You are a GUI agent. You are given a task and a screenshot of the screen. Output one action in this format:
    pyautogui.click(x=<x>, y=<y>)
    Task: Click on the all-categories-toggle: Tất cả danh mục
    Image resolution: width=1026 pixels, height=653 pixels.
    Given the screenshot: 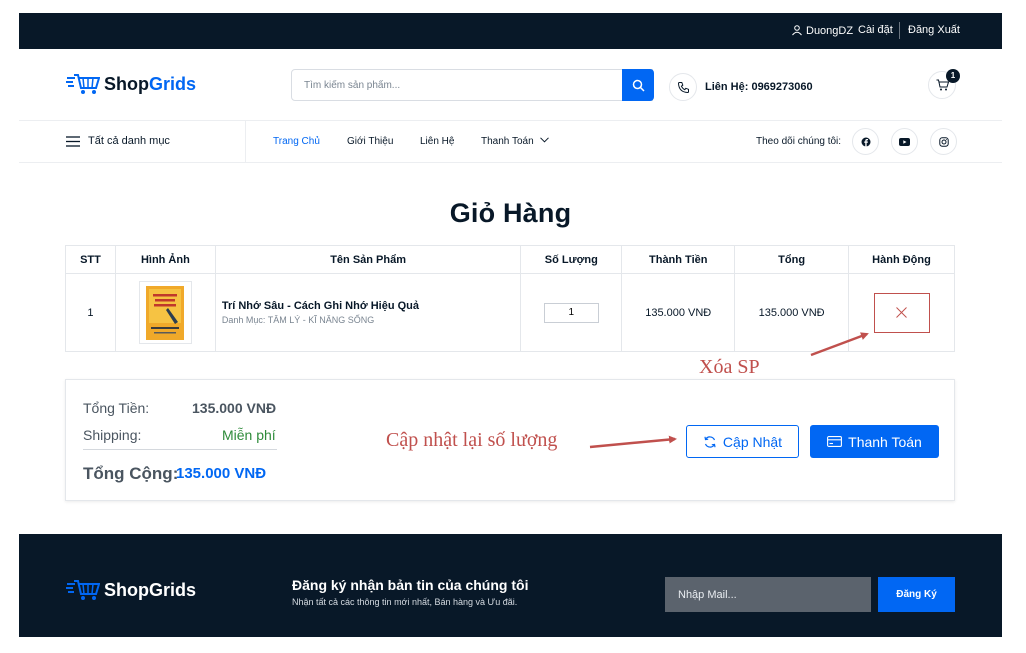 What is the action you would take?
    pyautogui.click(x=118, y=141)
    